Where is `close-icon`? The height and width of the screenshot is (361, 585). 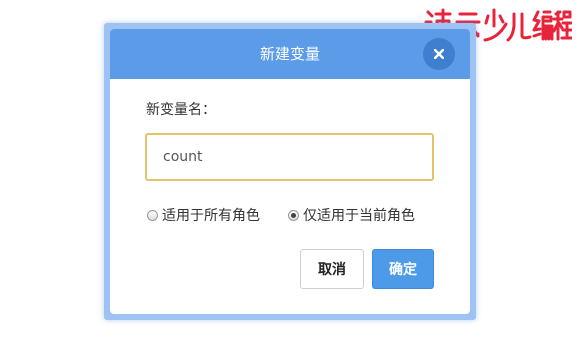 close-icon is located at coordinates (439, 54).